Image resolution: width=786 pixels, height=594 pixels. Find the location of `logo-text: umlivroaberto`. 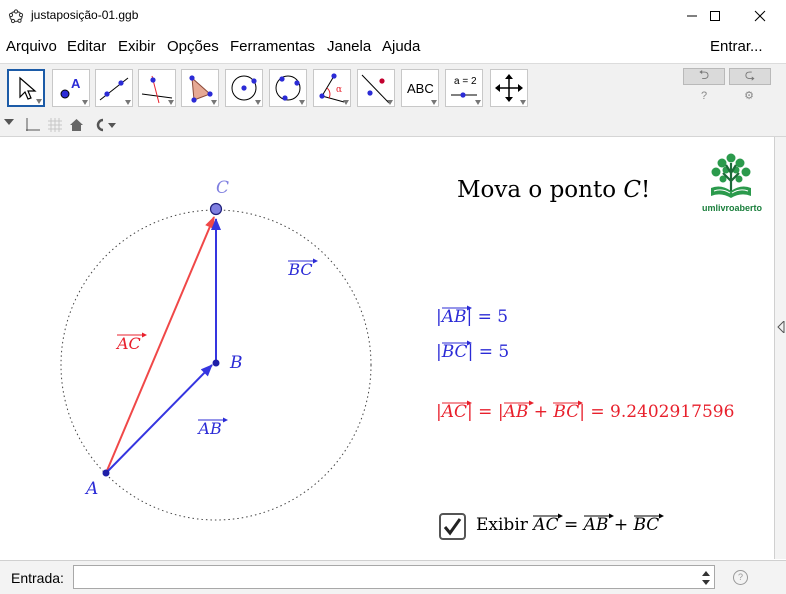

logo-text: umlivroaberto is located at coordinates (732, 208).